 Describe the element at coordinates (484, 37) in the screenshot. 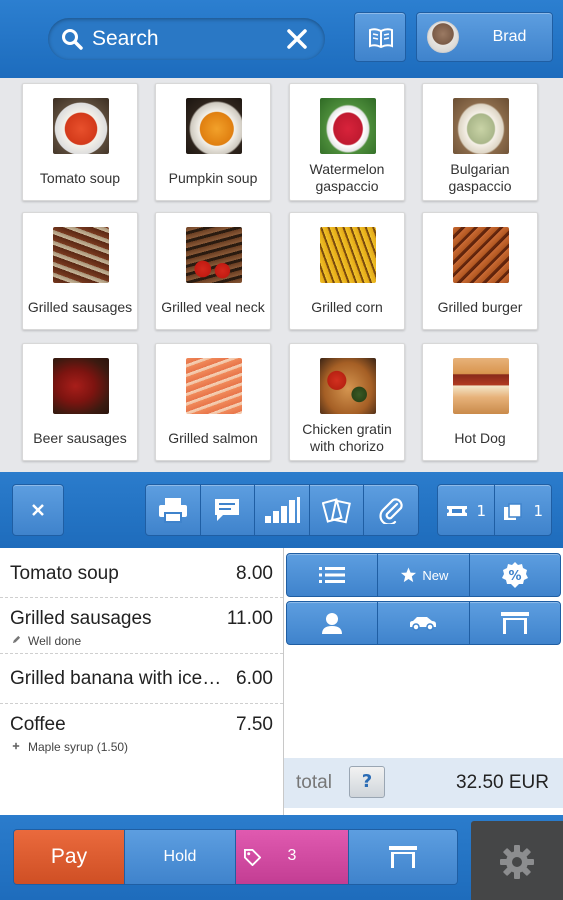

I see `user-button: Brad` at that location.